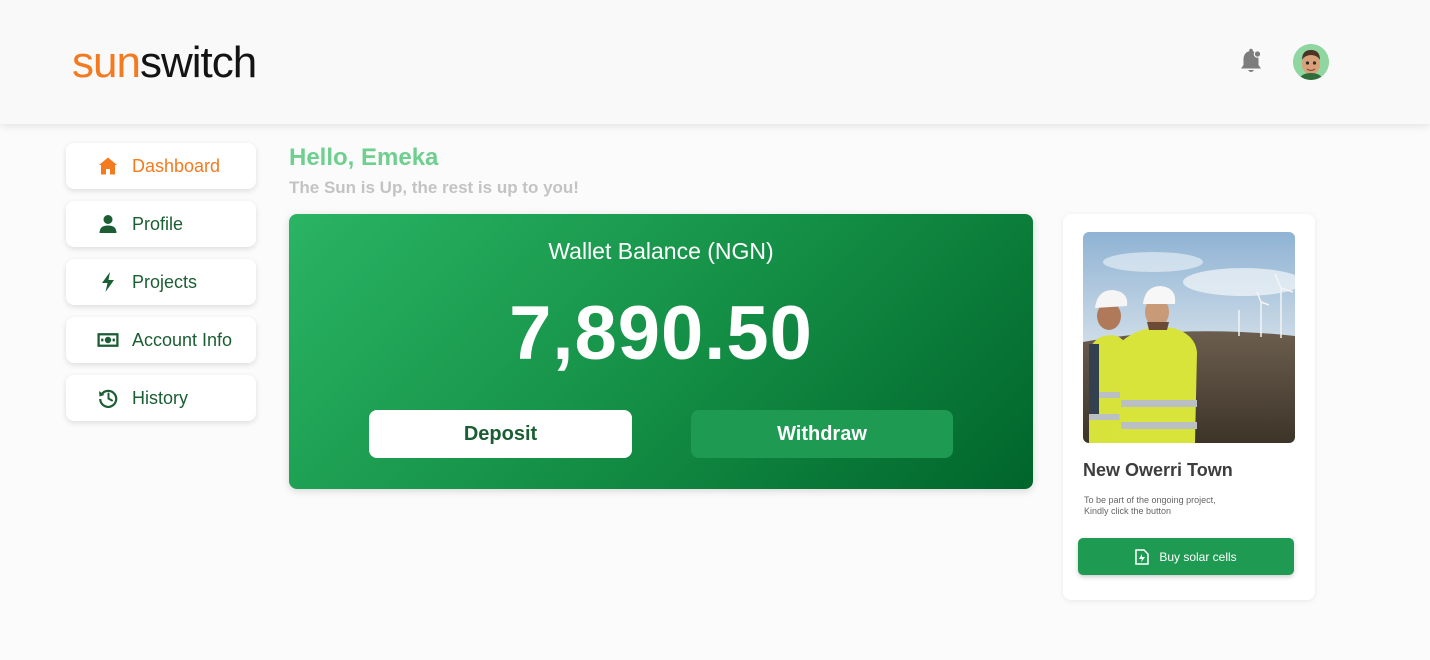 The width and height of the screenshot is (1430, 660). What do you see at coordinates (158, 223) in the screenshot?
I see `sidebar-item-label: Profile` at bounding box center [158, 223].